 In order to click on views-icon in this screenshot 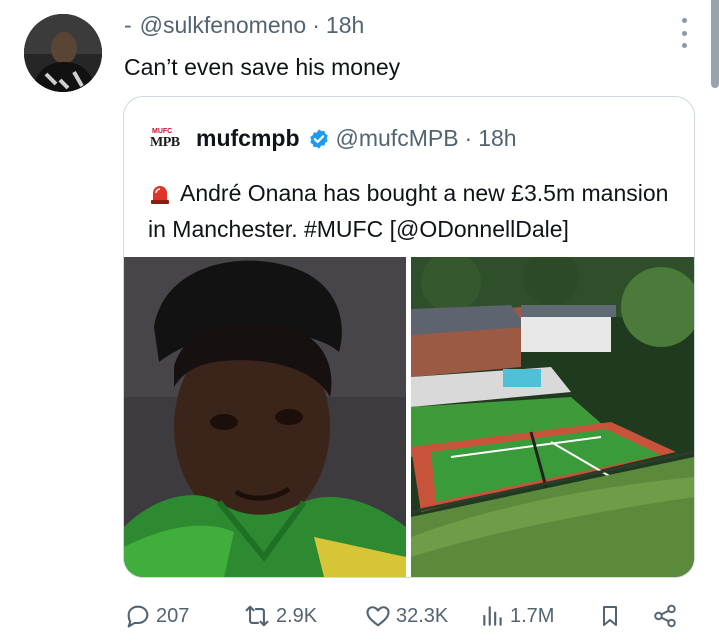, I will do `click(492, 616)`.